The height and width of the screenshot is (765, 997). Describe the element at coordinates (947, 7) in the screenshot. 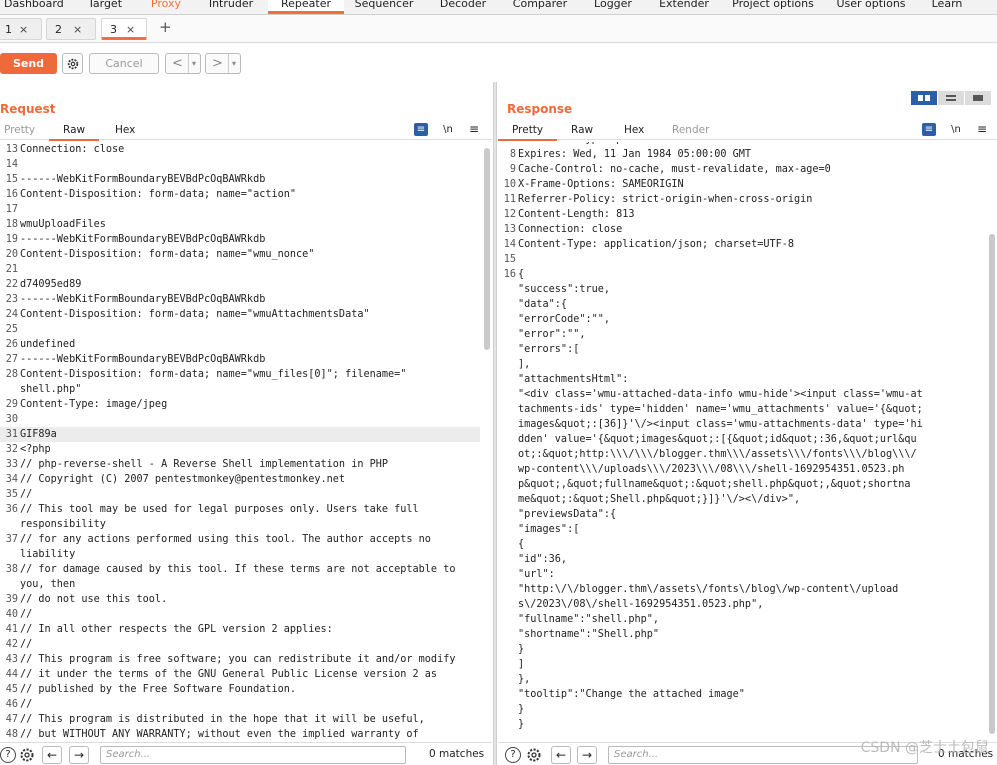

I see `tab-learn: Learn` at that location.